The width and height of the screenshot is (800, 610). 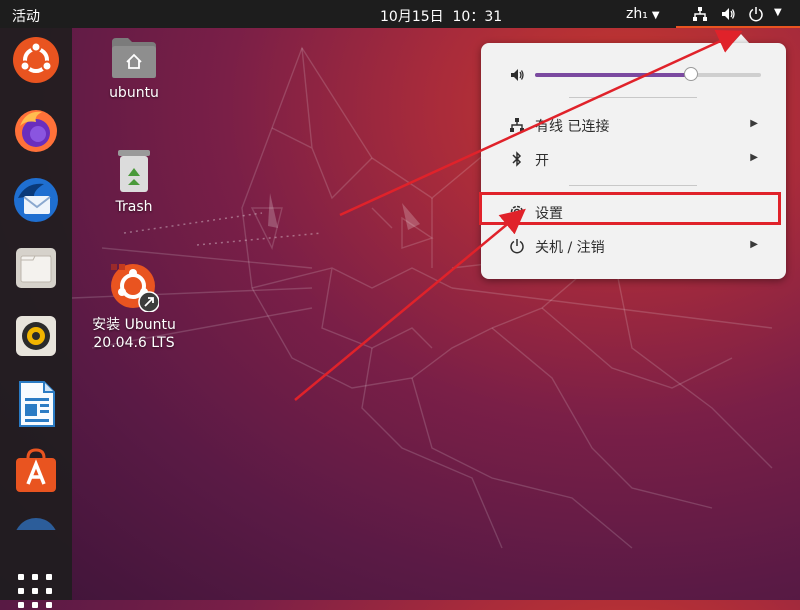 I want to click on dock-item-thunderbird, so click(x=36, y=200).